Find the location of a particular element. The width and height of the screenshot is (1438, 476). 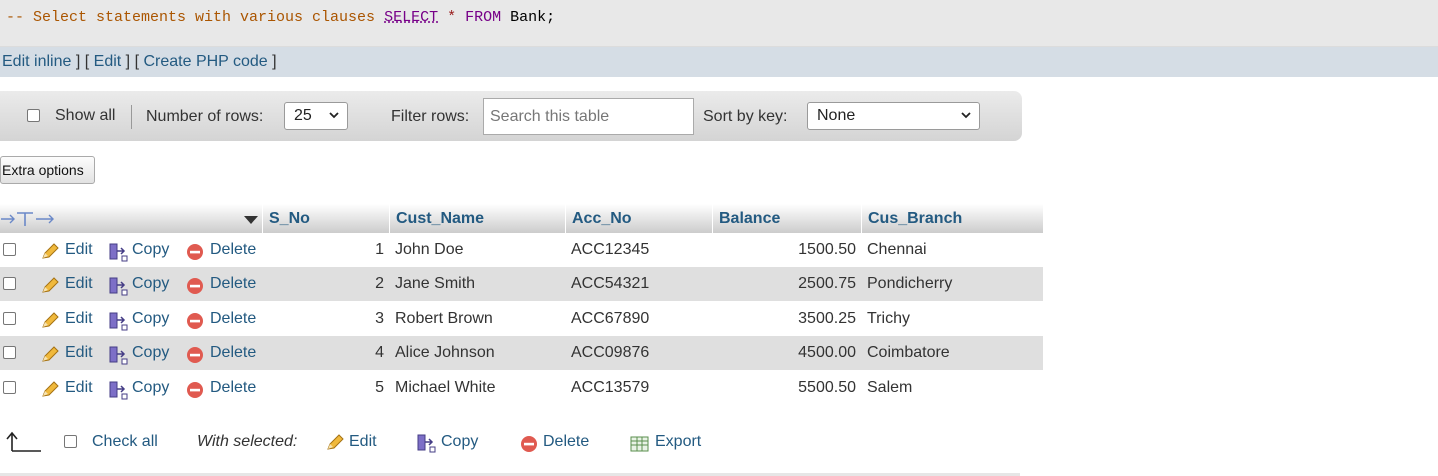

cell-balance: 3500.25 is located at coordinates (827, 318).